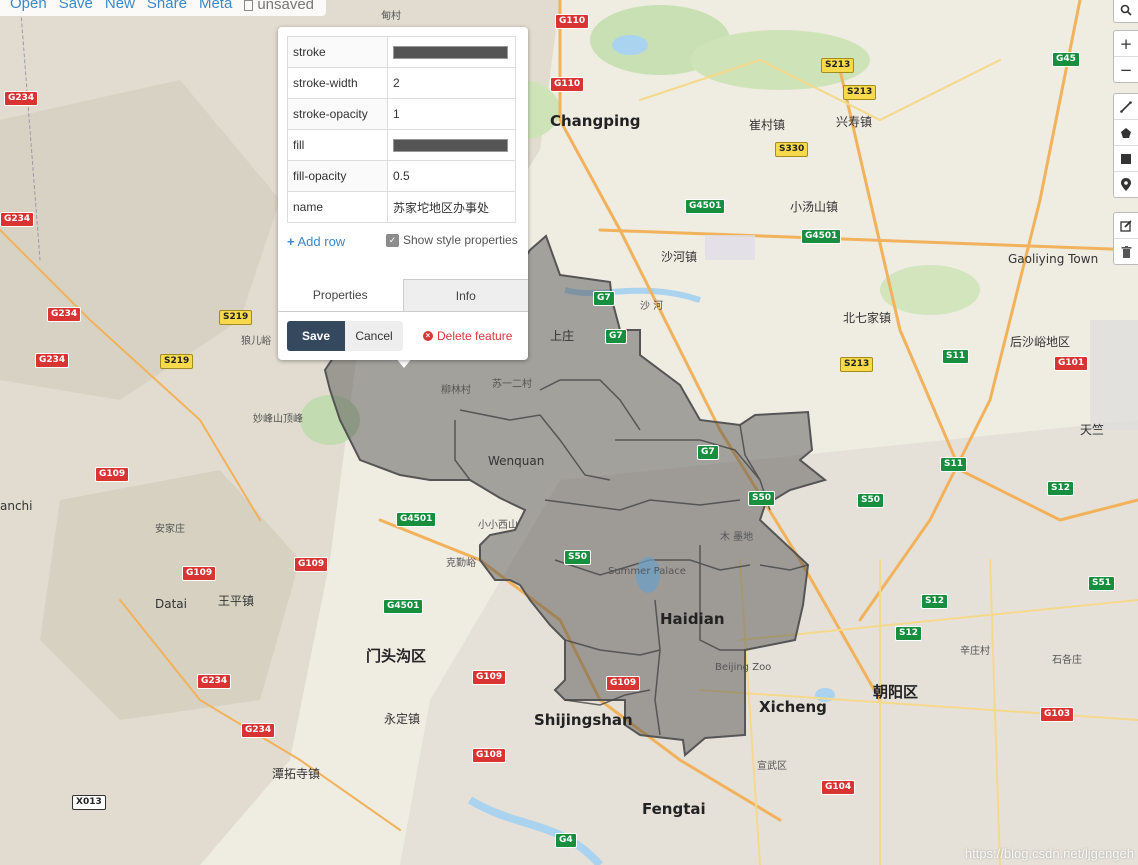 The image size is (1138, 865). Describe the element at coordinates (1126, 159) in the screenshot. I see `draw-rectangle-icon` at that location.